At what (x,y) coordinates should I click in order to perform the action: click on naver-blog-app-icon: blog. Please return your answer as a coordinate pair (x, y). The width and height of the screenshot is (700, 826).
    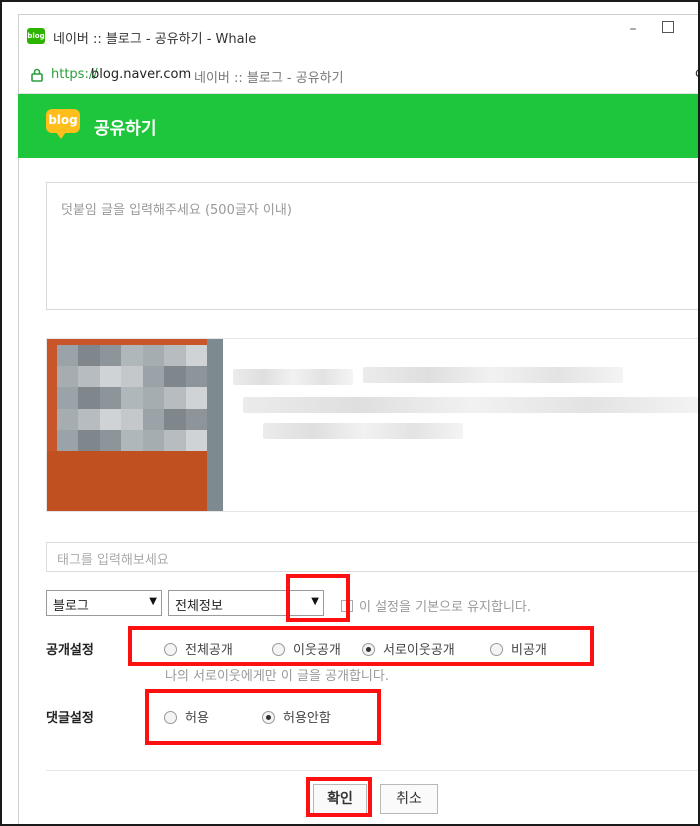
    Looking at the image, I should click on (36, 36).